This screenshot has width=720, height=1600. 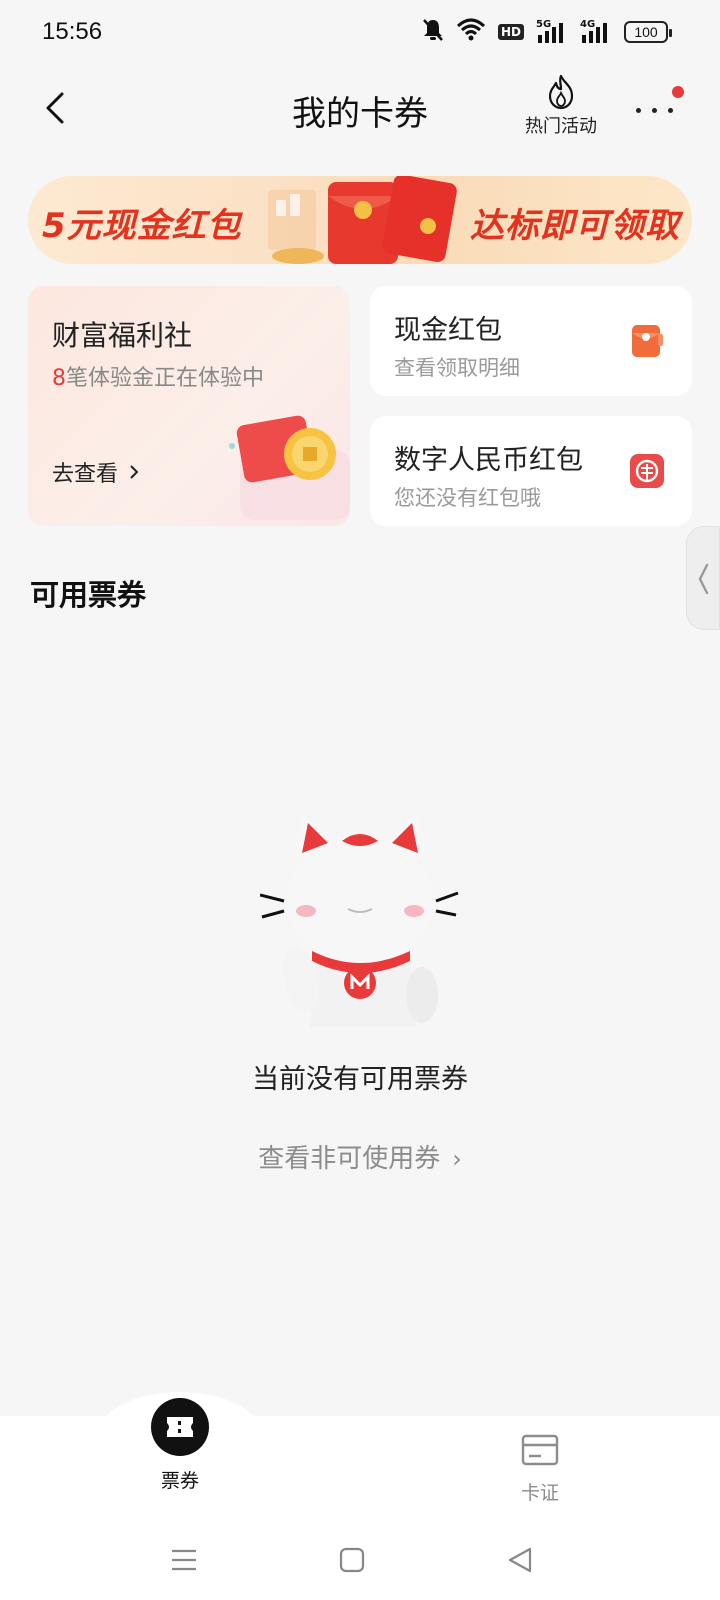 I want to click on notification-dot, so click(x=678, y=92).